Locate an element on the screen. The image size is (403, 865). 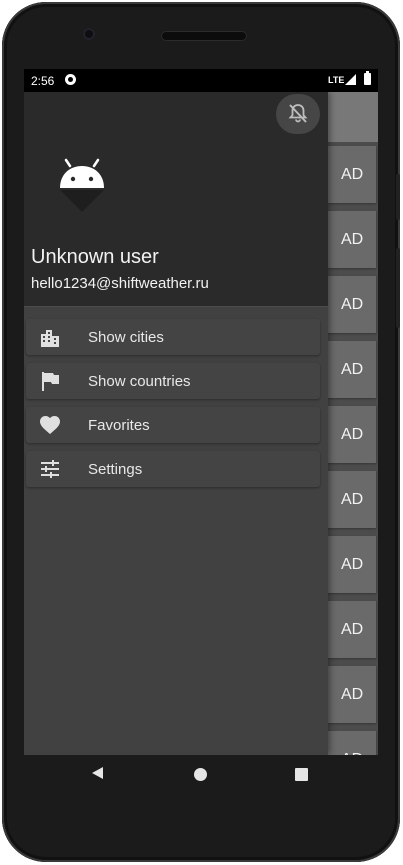
notifications-off-icon is located at coordinates (298, 113).